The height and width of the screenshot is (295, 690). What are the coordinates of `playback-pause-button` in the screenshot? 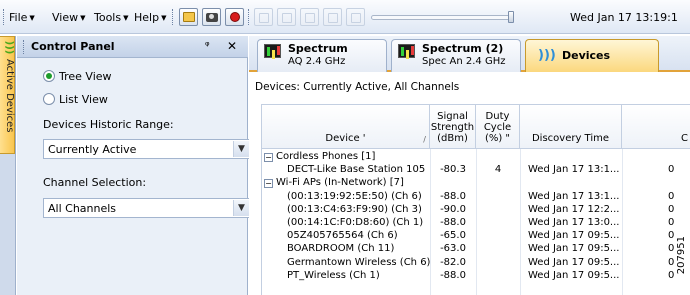 It's located at (332, 17).